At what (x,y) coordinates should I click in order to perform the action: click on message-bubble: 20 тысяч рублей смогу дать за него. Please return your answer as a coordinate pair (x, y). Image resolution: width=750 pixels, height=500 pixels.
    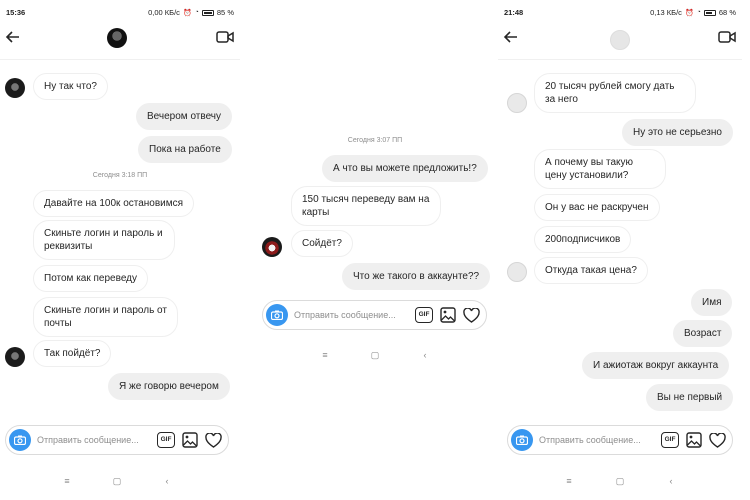
    Looking at the image, I should click on (615, 93).